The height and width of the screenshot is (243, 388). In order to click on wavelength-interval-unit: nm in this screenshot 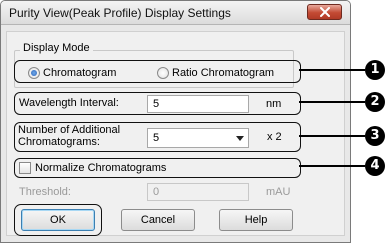, I will do `click(274, 104)`.